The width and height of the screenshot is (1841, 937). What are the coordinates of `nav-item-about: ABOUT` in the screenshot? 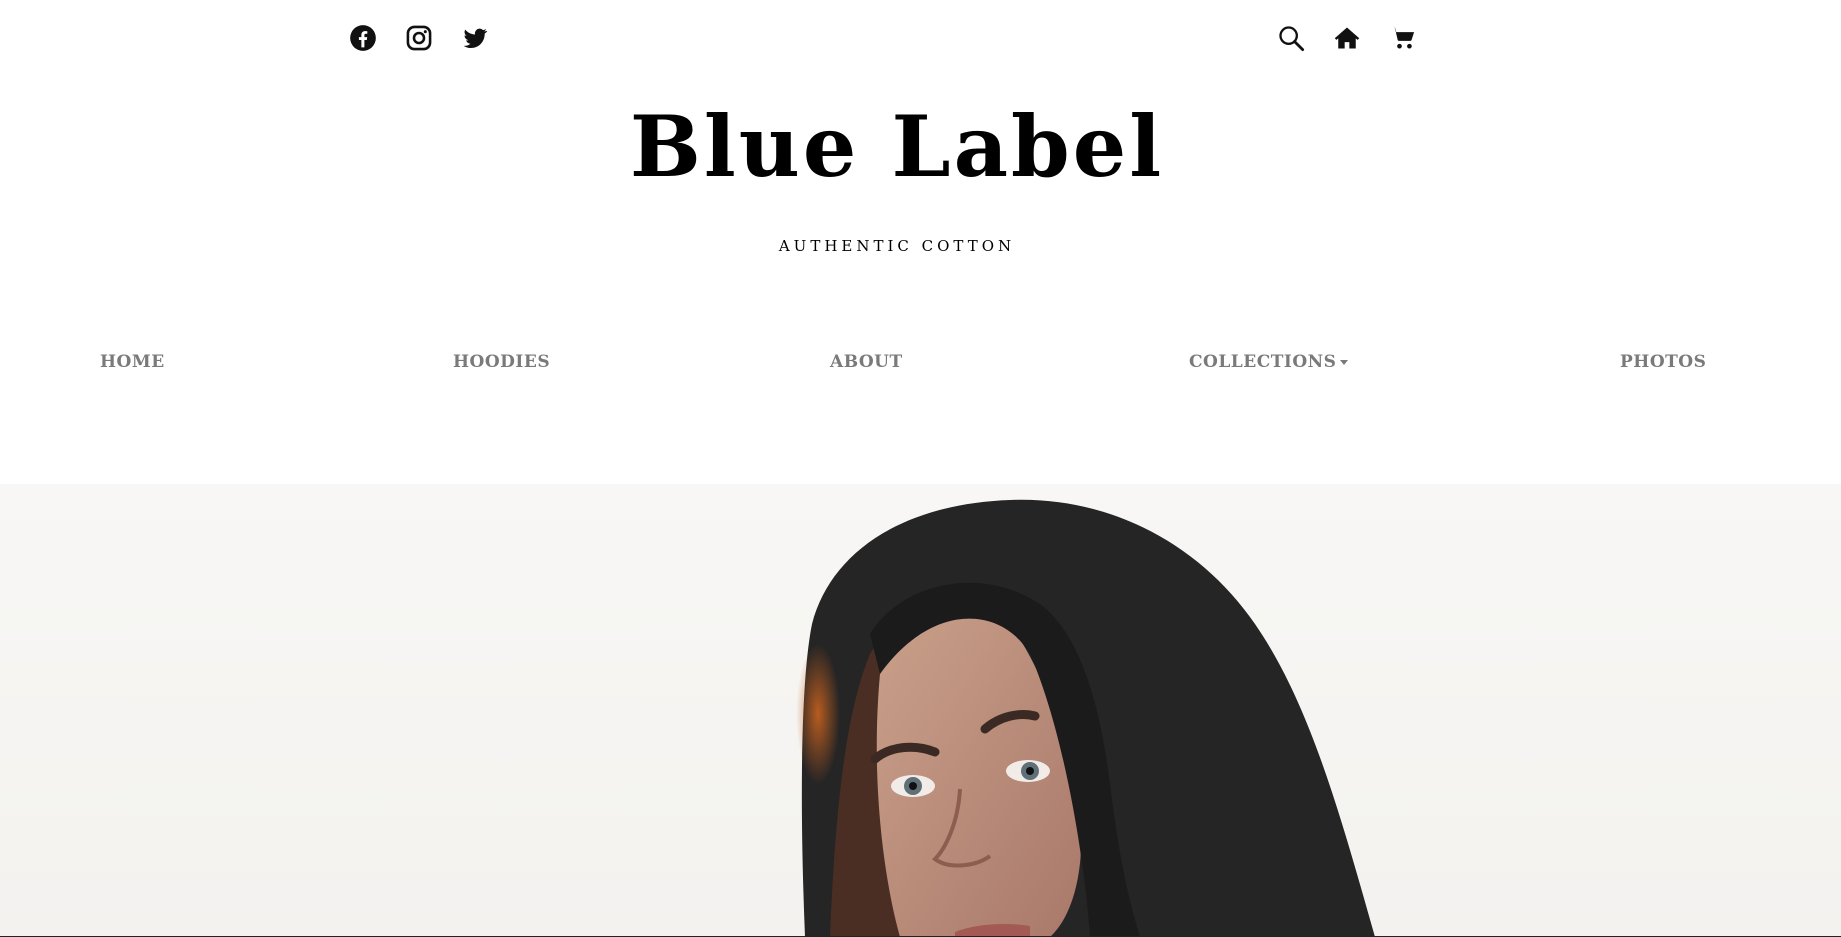 It's located at (866, 362).